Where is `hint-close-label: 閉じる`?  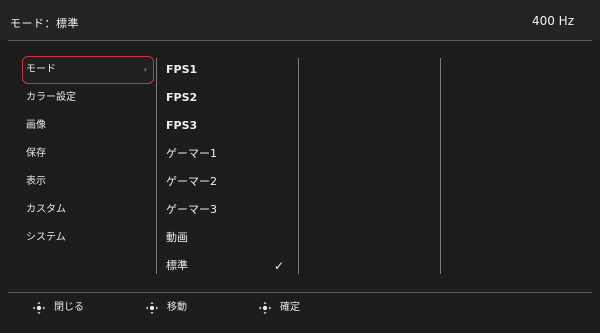
hint-close-label: 閉じる is located at coordinates (69, 307).